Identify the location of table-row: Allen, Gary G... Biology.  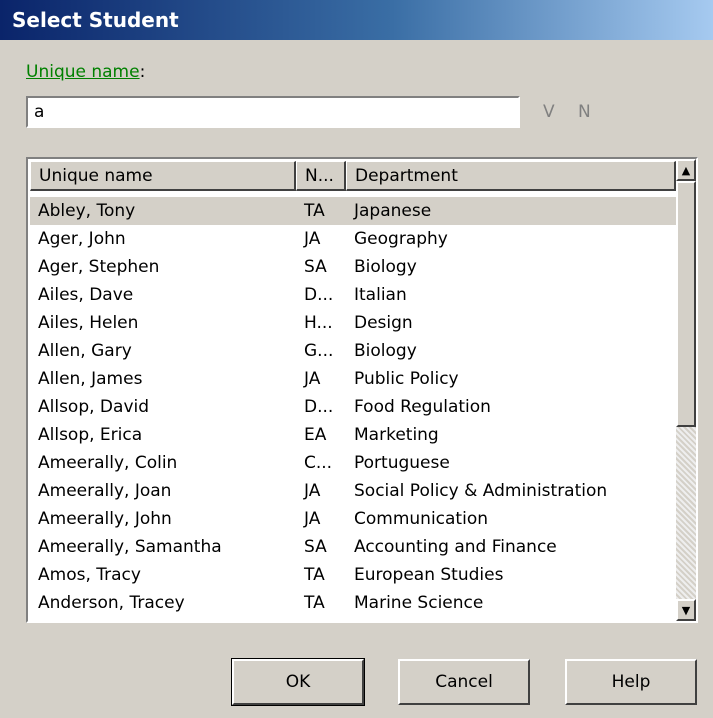
(353, 351).